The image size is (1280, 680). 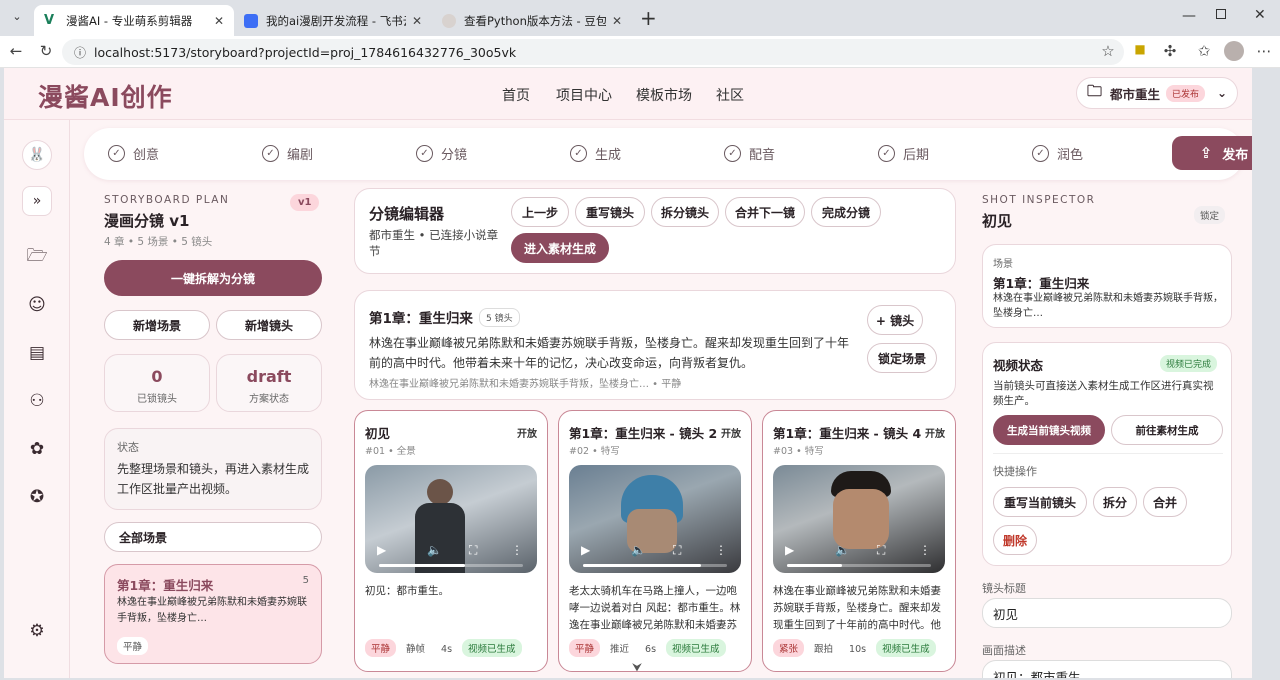 I want to click on editor-subtitle: 都市重生 • 已连接小说章节, so click(x=434, y=243).